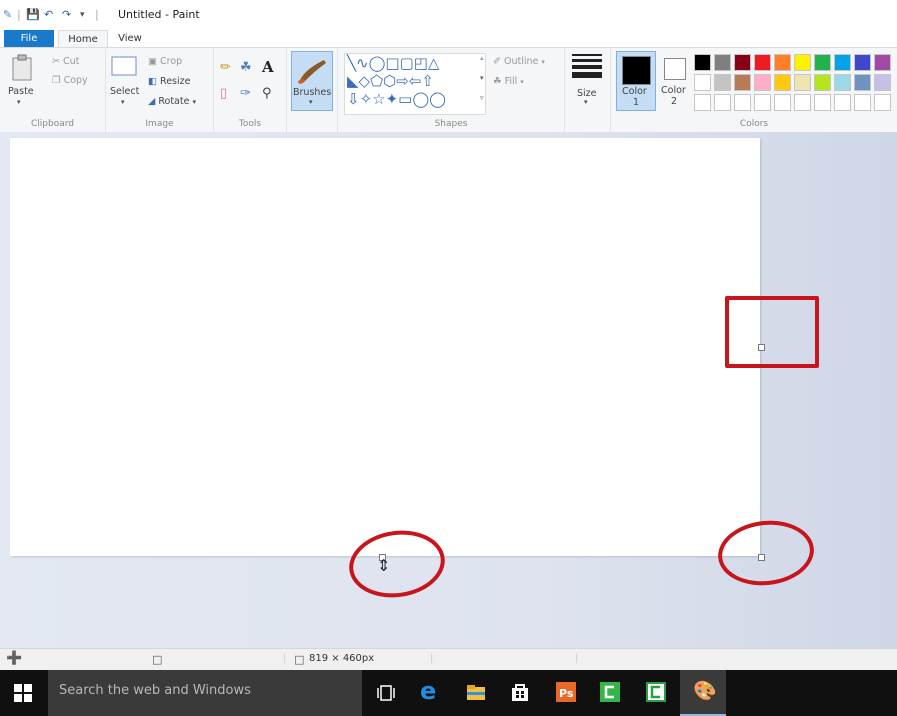 The image size is (897, 716). I want to click on color1-swatch, so click(636, 70).